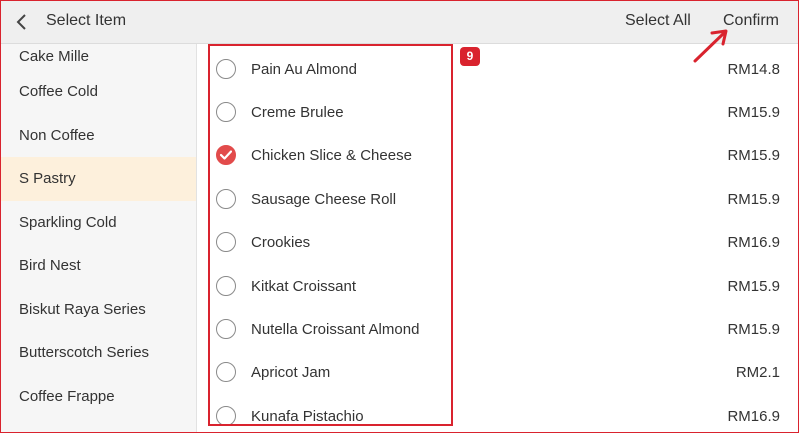 The image size is (799, 433). I want to click on annotation-badge: 9, so click(470, 56).